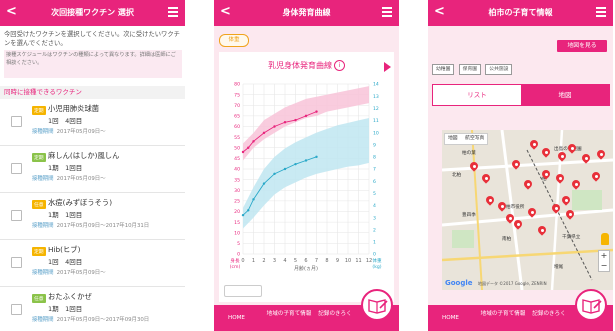 The width and height of the screenshot is (615, 331). What do you see at coordinates (604, 256) in the screenshot?
I see `zoom-in-icon: +` at bounding box center [604, 256].